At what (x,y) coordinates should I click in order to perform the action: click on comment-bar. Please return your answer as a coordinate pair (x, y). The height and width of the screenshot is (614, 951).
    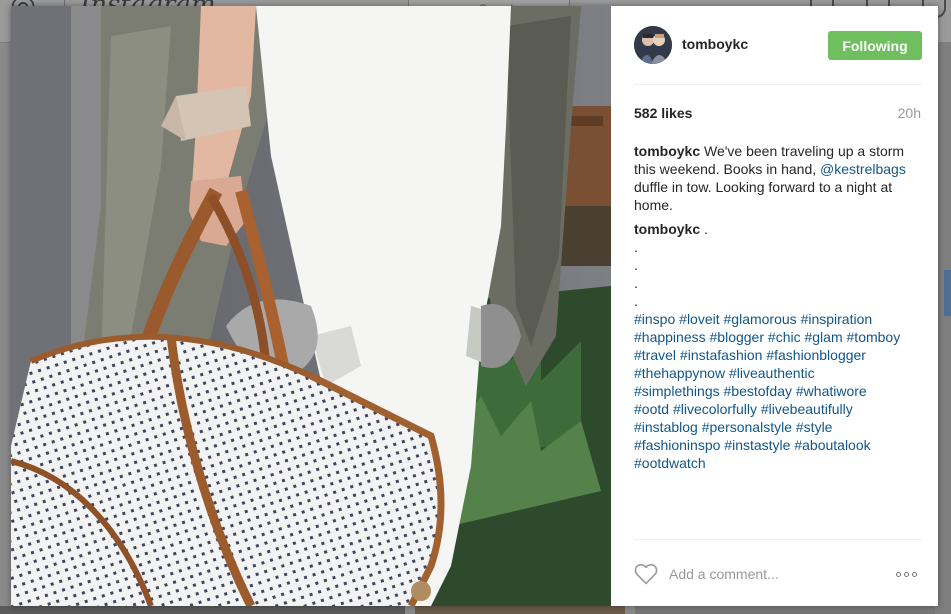
    Looking at the image, I should click on (778, 574).